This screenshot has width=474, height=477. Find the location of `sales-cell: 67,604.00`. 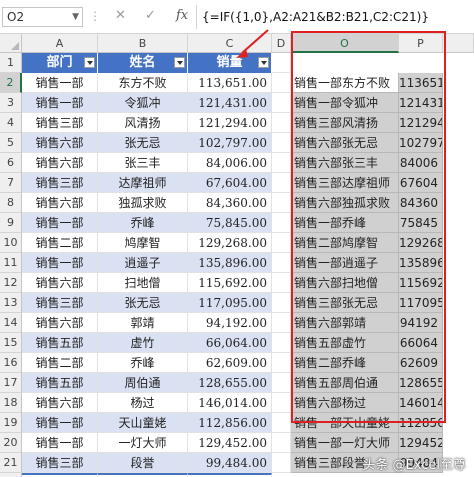

sales-cell: 67,604.00 is located at coordinates (230, 183).